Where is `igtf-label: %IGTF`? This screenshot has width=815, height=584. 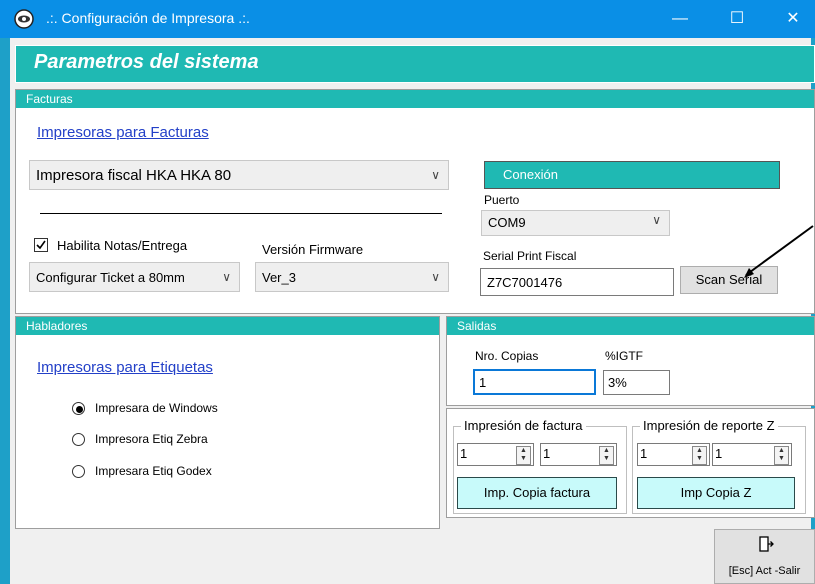
igtf-label: %IGTF is located at coordinates (624, 356).